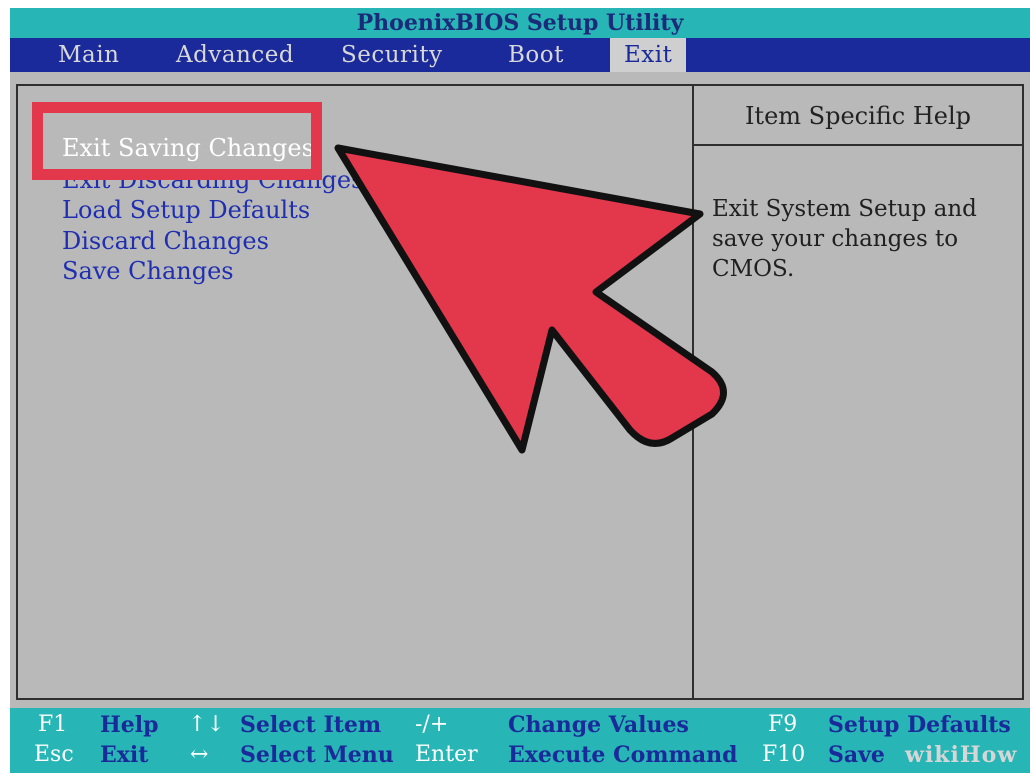  What do you see at coordinates (311, 725) in the screenshot?
I see `key-updown-desc: Select Item` at bounding box center [311, 725].